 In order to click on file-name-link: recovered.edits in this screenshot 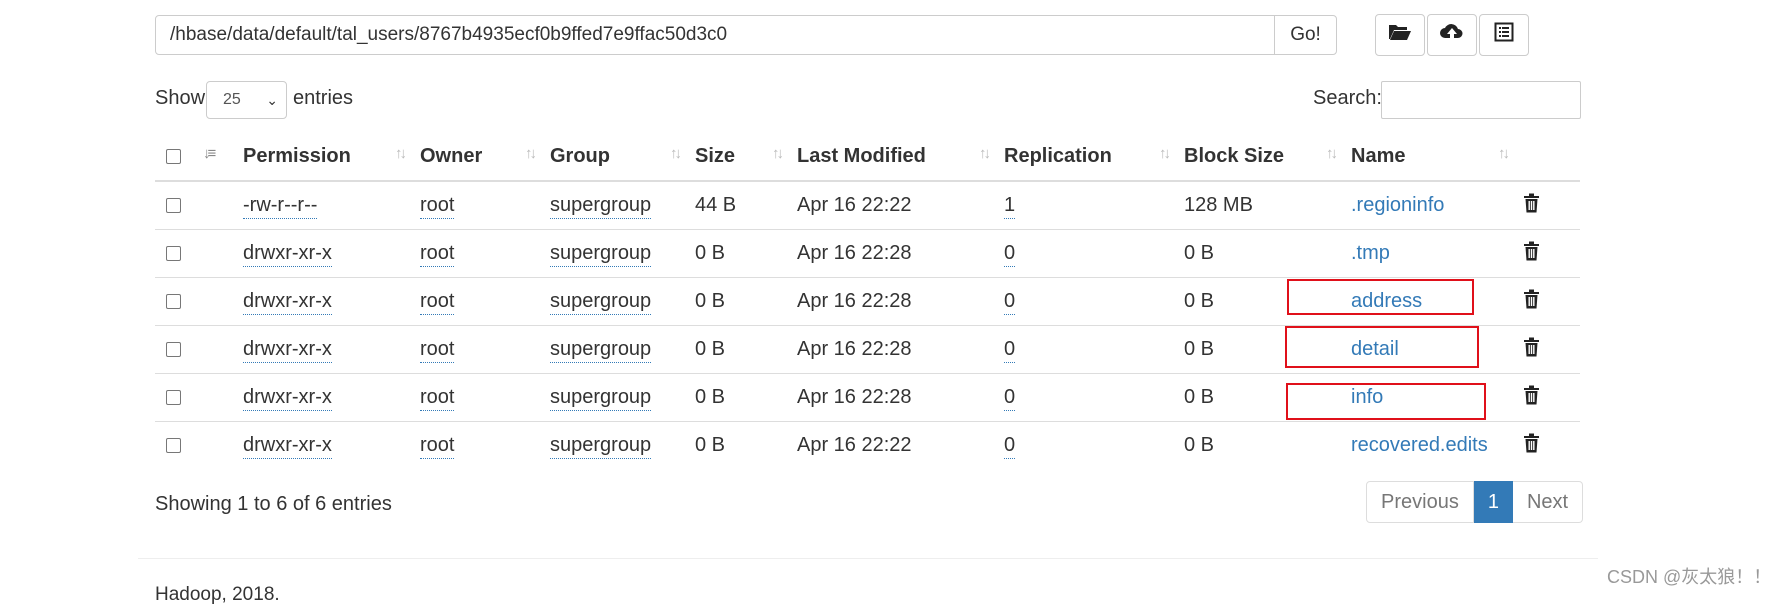, I will do `click(1419, 445)`.